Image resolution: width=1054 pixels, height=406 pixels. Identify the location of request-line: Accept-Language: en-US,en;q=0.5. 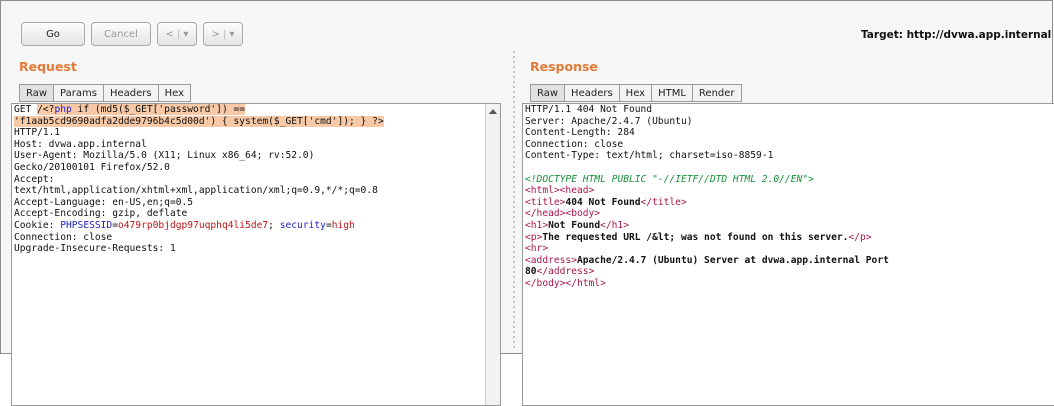
(104, 202).